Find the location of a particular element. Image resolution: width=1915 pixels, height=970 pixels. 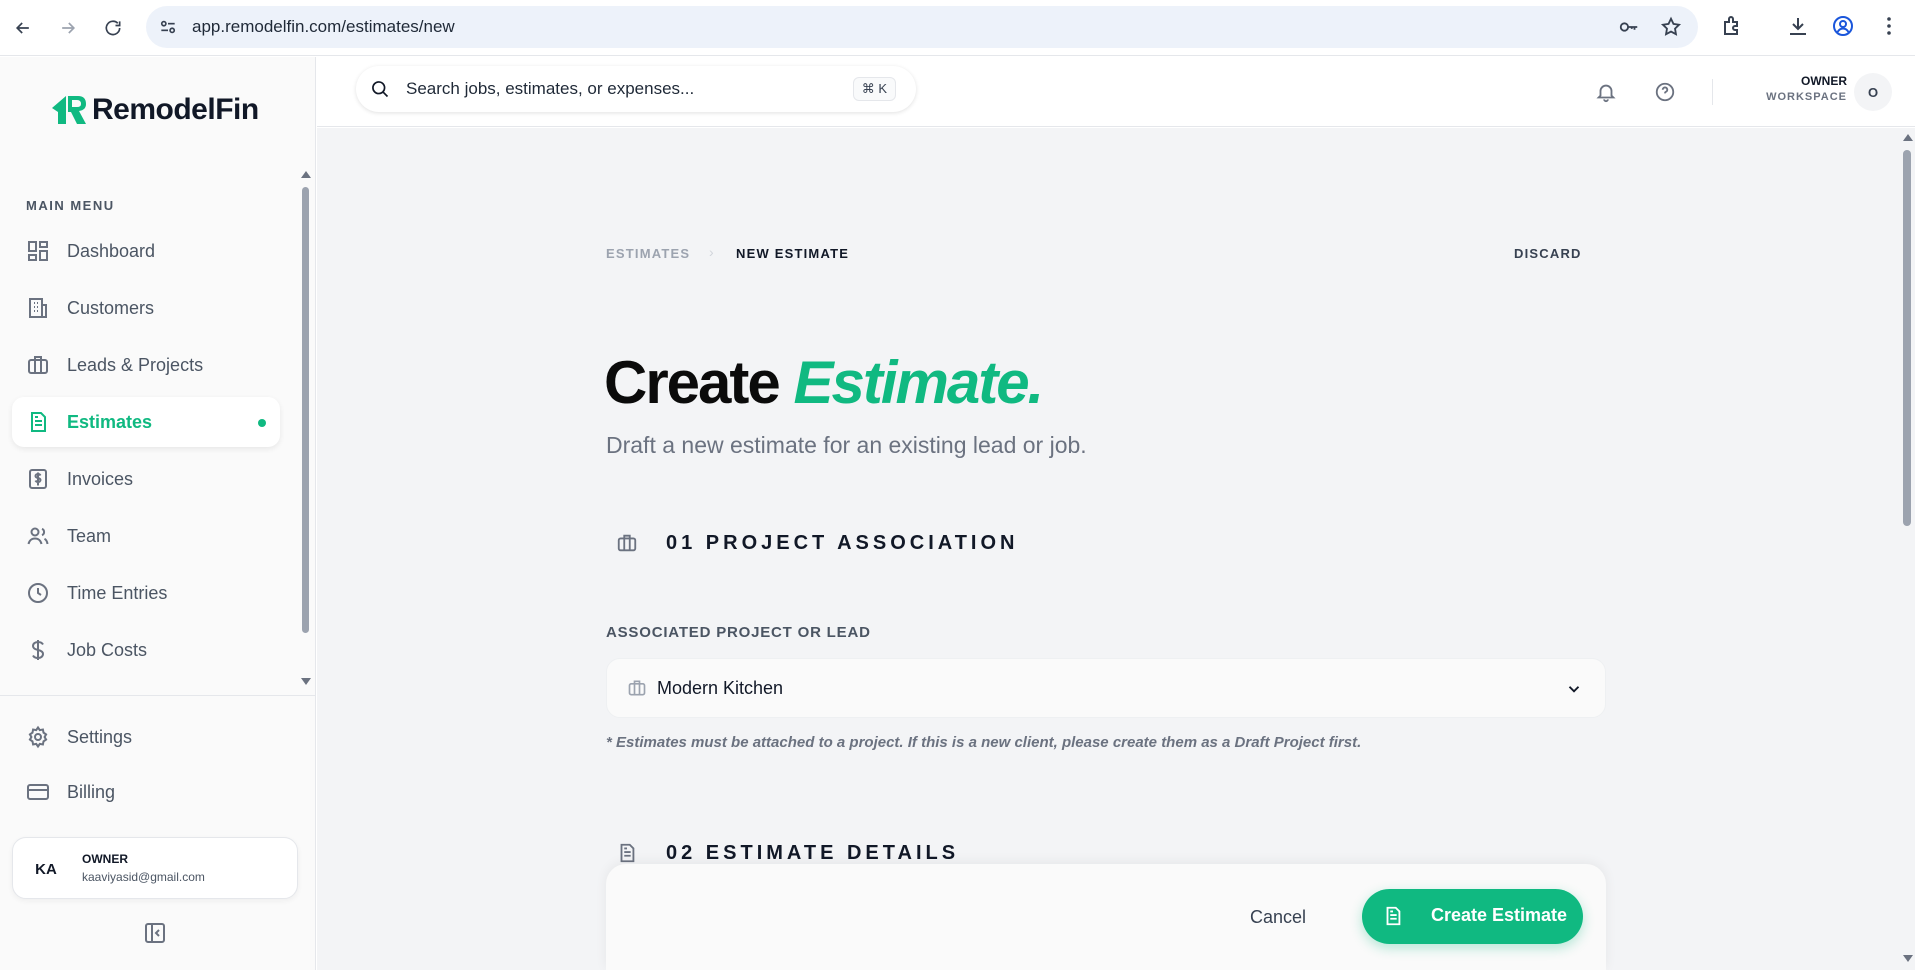

sidebar-item-leads-projects: Leads & Projects is located at coordinates (146, 365).